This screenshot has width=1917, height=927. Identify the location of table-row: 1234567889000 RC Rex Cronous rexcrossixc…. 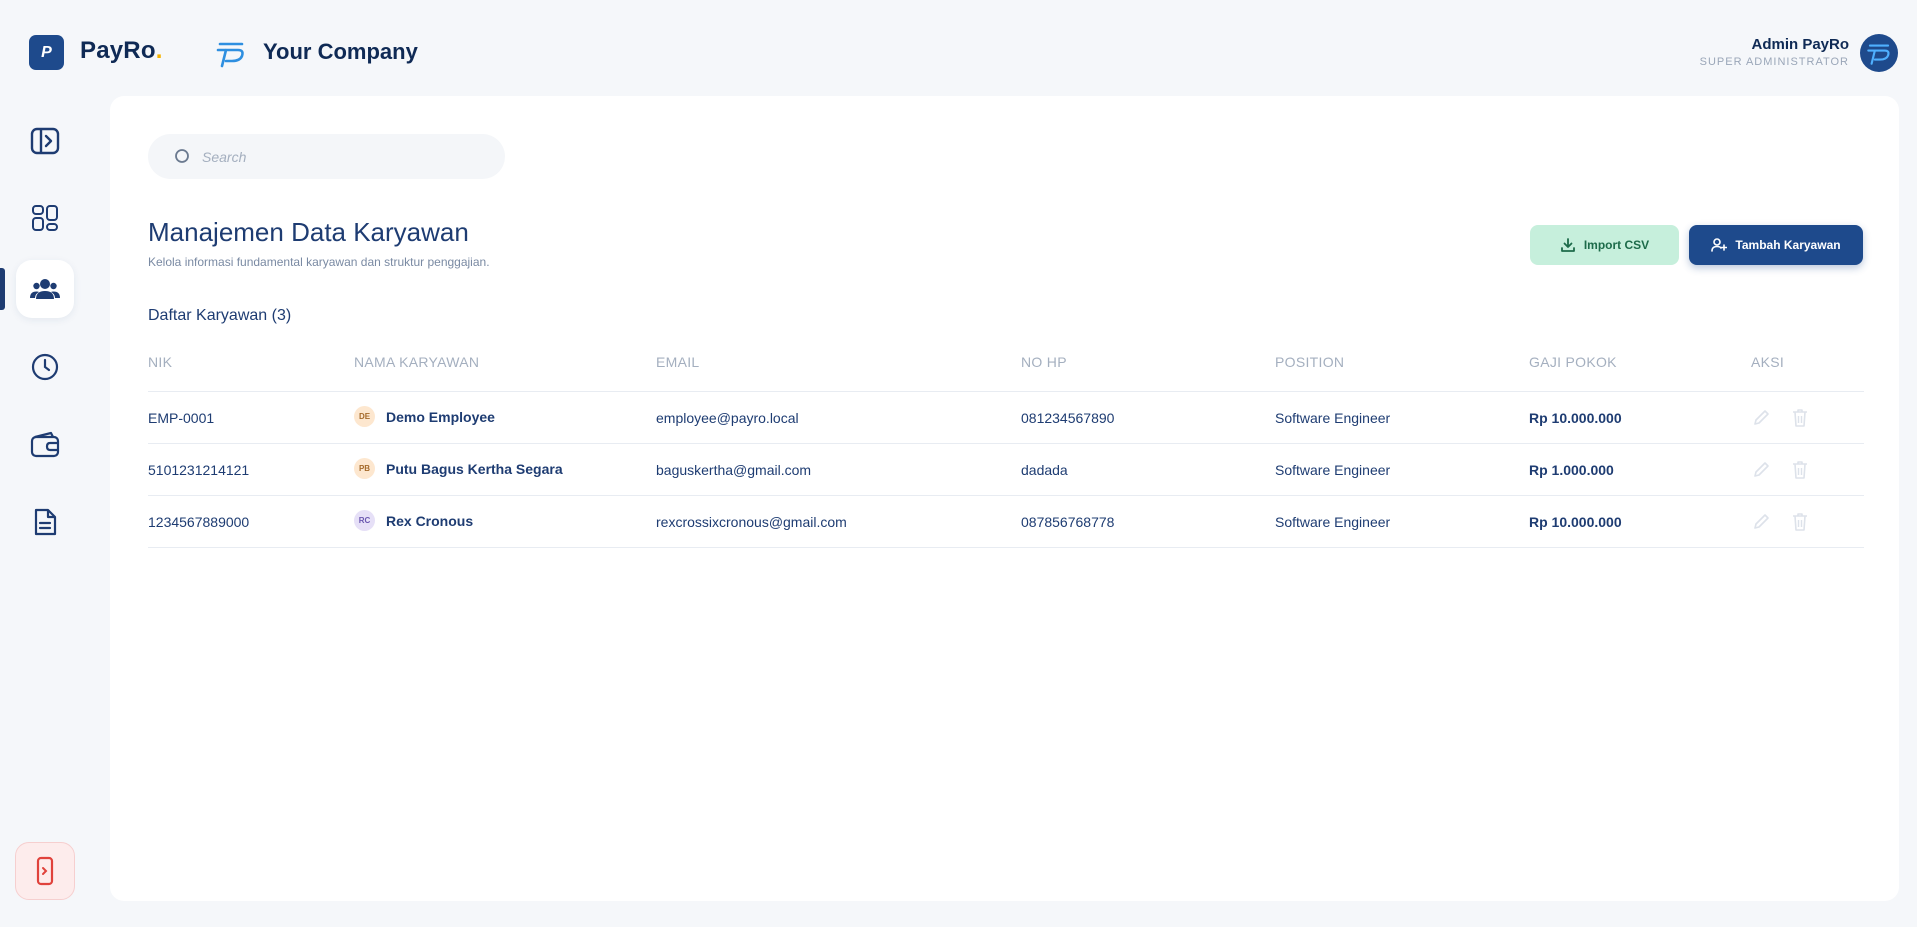
(1006, 522).